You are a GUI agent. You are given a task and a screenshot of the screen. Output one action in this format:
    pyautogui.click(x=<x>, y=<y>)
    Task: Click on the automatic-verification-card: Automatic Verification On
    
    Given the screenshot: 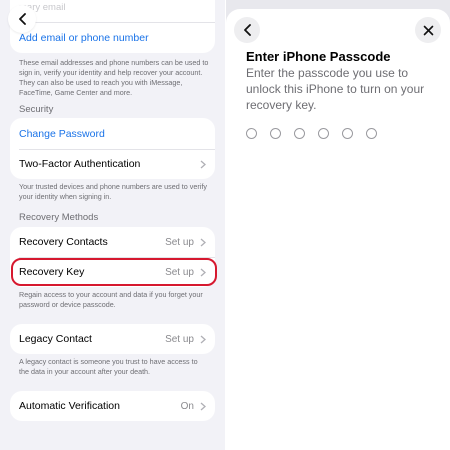 What is the action you would take?
    pyautogui.click(x=112, y=406)
    